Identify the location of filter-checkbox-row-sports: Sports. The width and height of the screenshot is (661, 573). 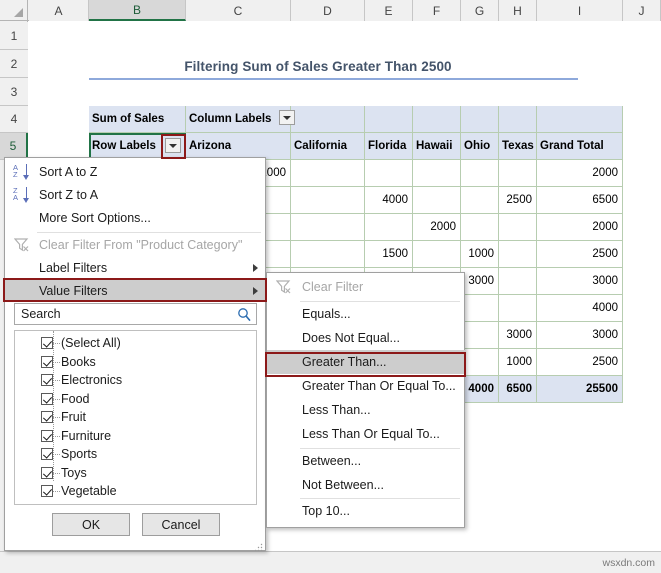
(135, 454).